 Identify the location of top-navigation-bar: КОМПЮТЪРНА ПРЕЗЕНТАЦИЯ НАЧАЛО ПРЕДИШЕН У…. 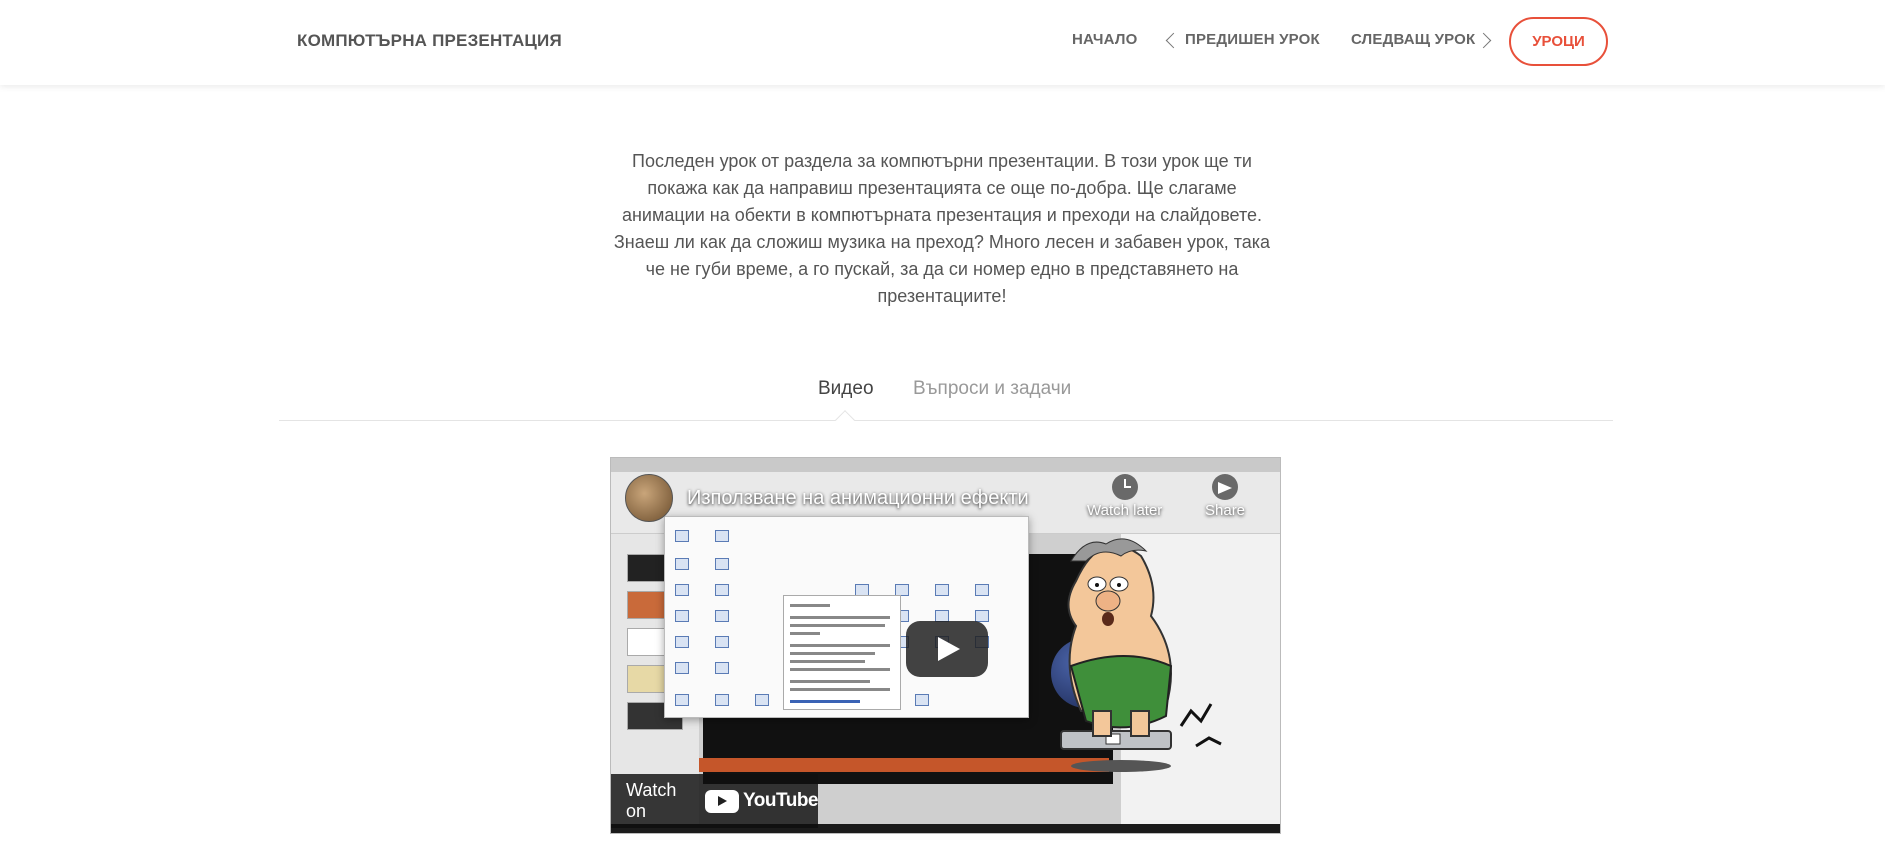
(942, 42).